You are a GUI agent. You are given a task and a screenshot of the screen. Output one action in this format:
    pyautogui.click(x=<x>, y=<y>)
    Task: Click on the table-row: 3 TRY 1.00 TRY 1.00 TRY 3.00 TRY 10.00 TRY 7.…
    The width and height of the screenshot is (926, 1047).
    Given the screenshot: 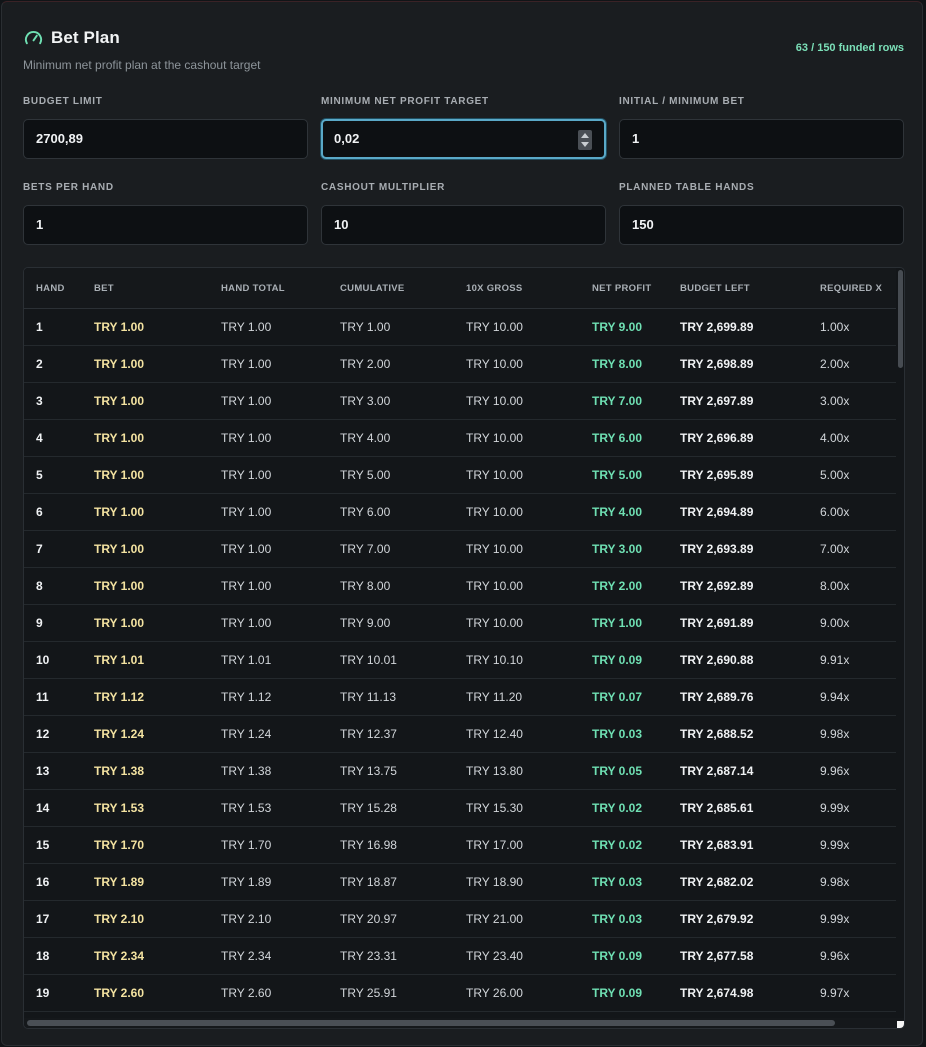 What is the action you would take?
    pyautogui.click(x=460, y=401)
    